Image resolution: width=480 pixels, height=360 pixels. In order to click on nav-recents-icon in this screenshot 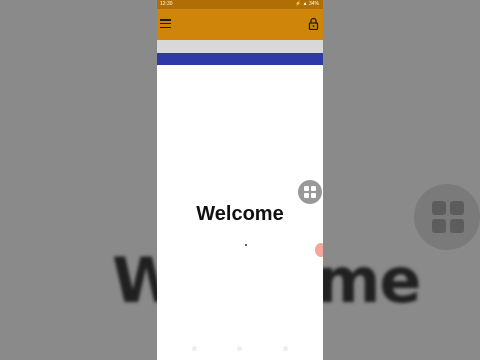, I will do `click(285, 348)`.